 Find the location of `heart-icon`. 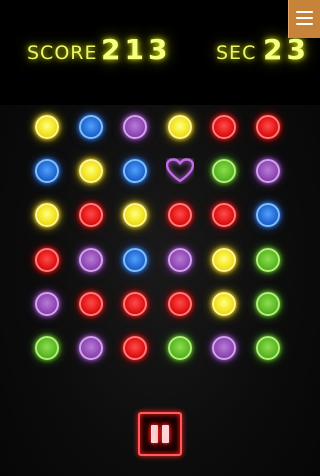

heart-icon is located at coordinates (179, 171).